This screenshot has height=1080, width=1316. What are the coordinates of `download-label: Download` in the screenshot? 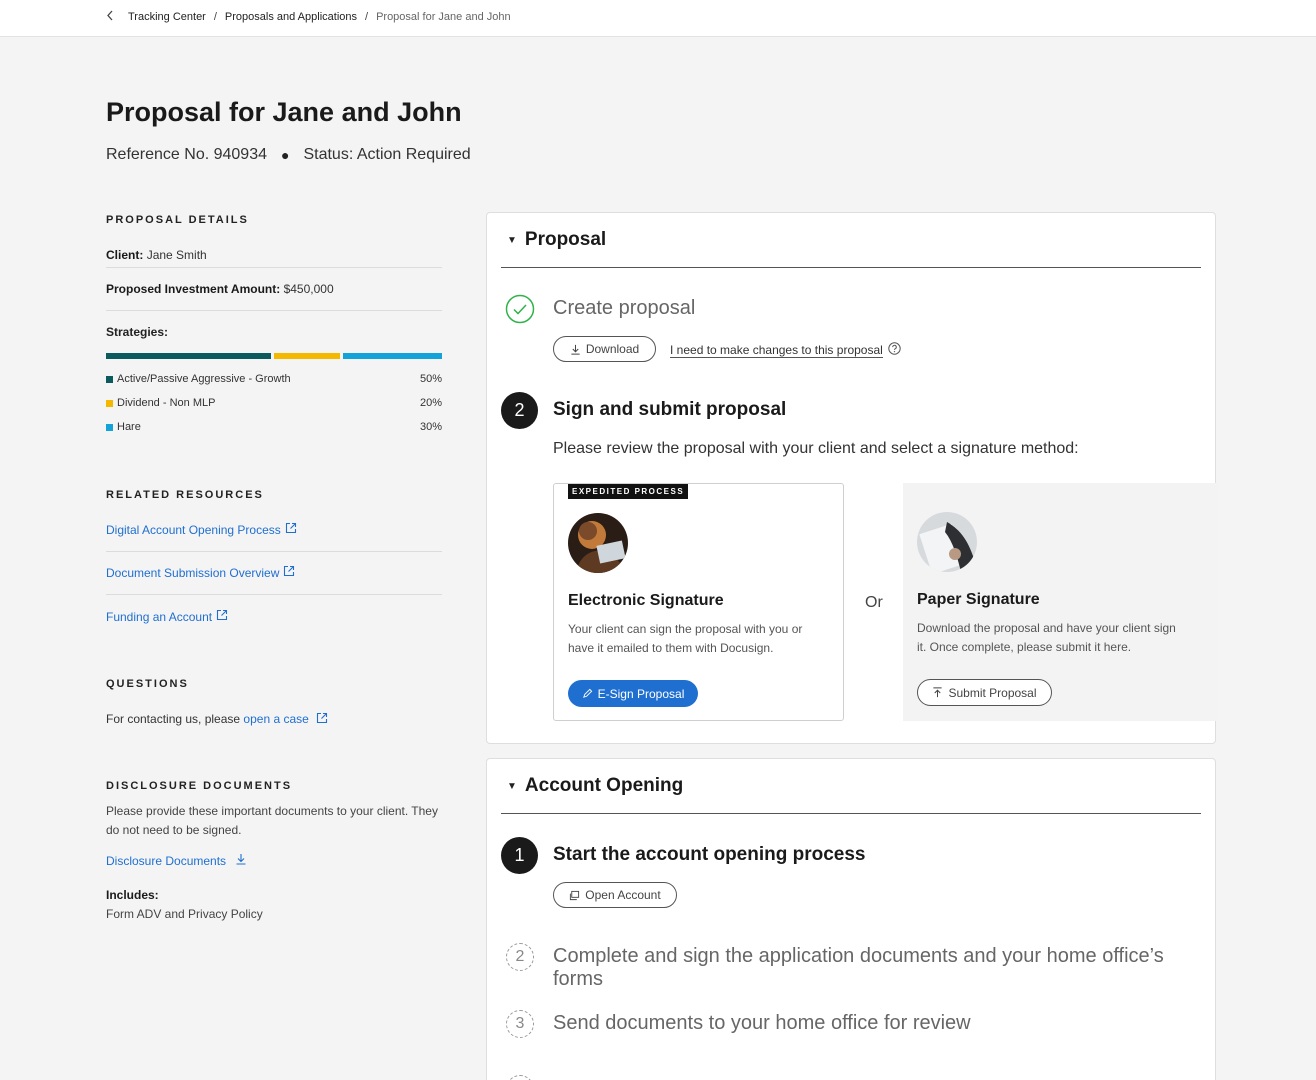 It's located at (612, 349).